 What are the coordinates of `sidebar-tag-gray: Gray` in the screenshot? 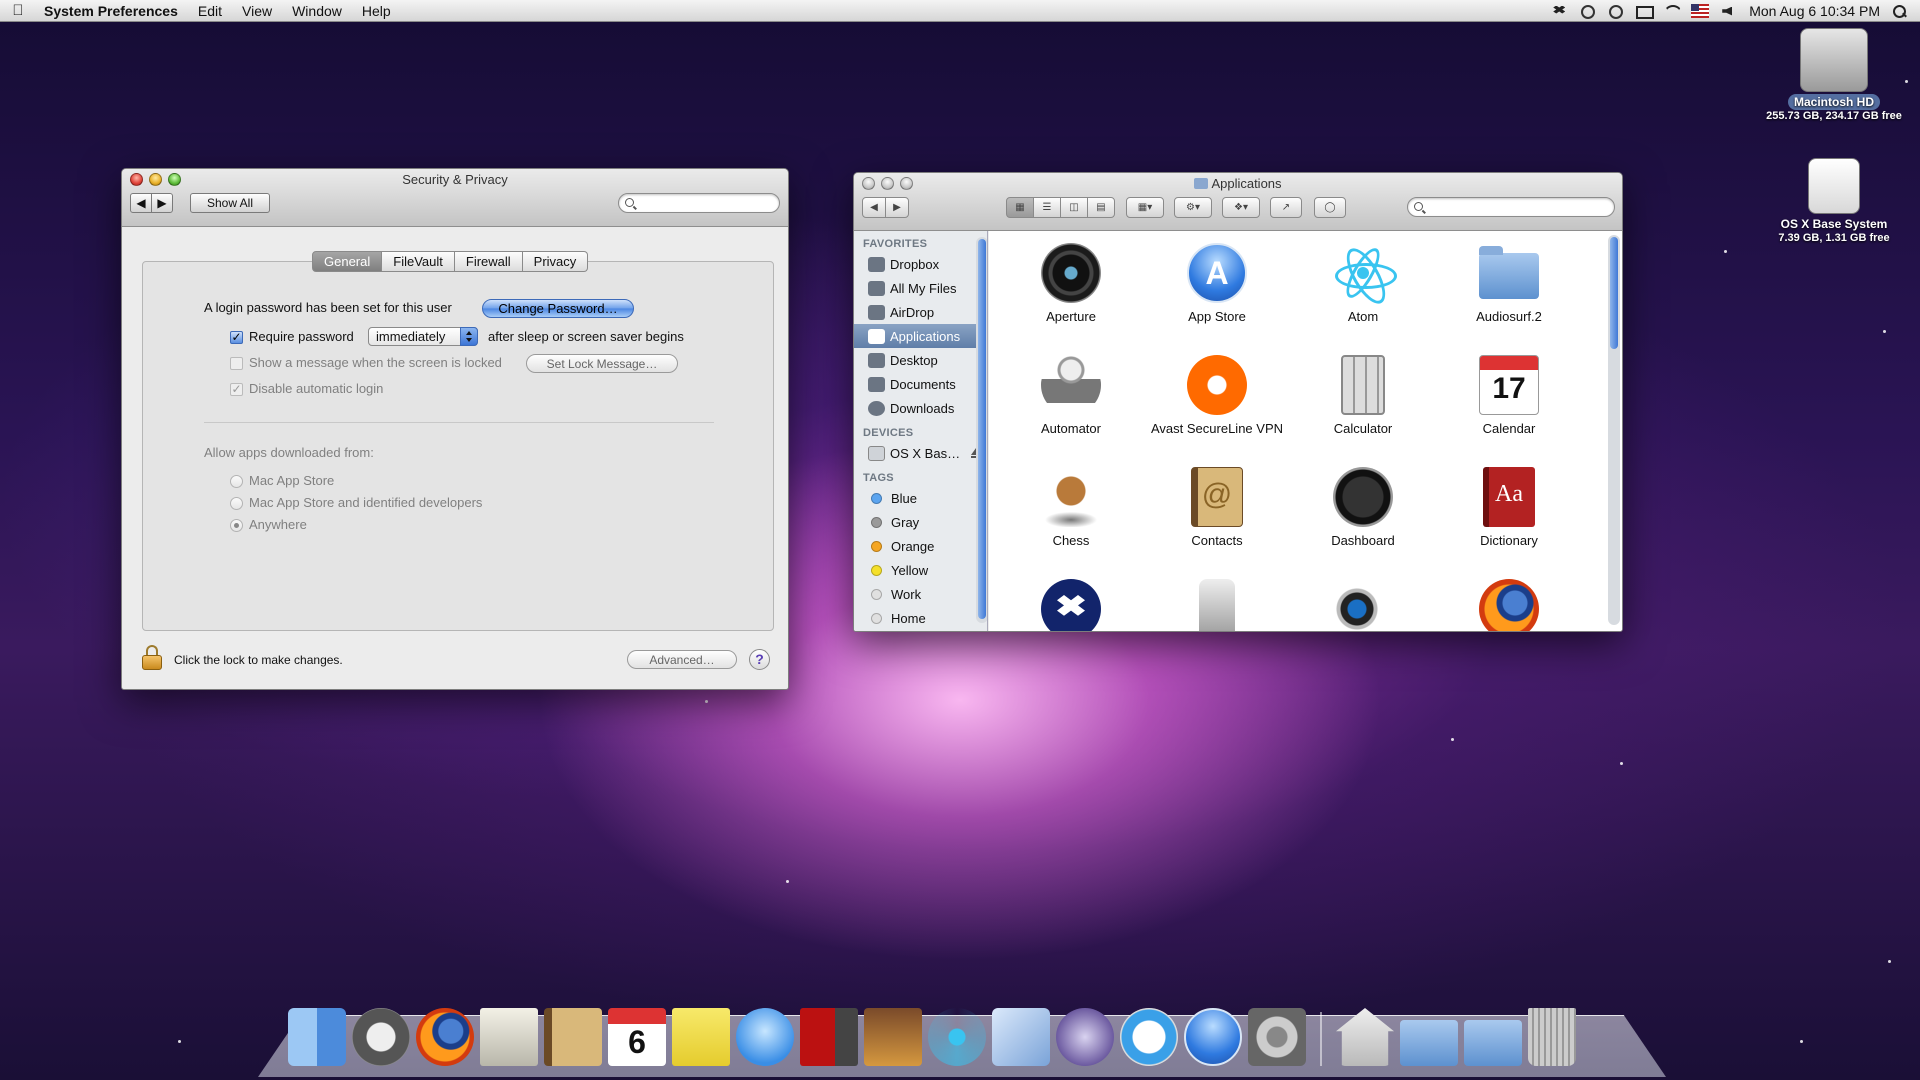 It's located at (920, 522).